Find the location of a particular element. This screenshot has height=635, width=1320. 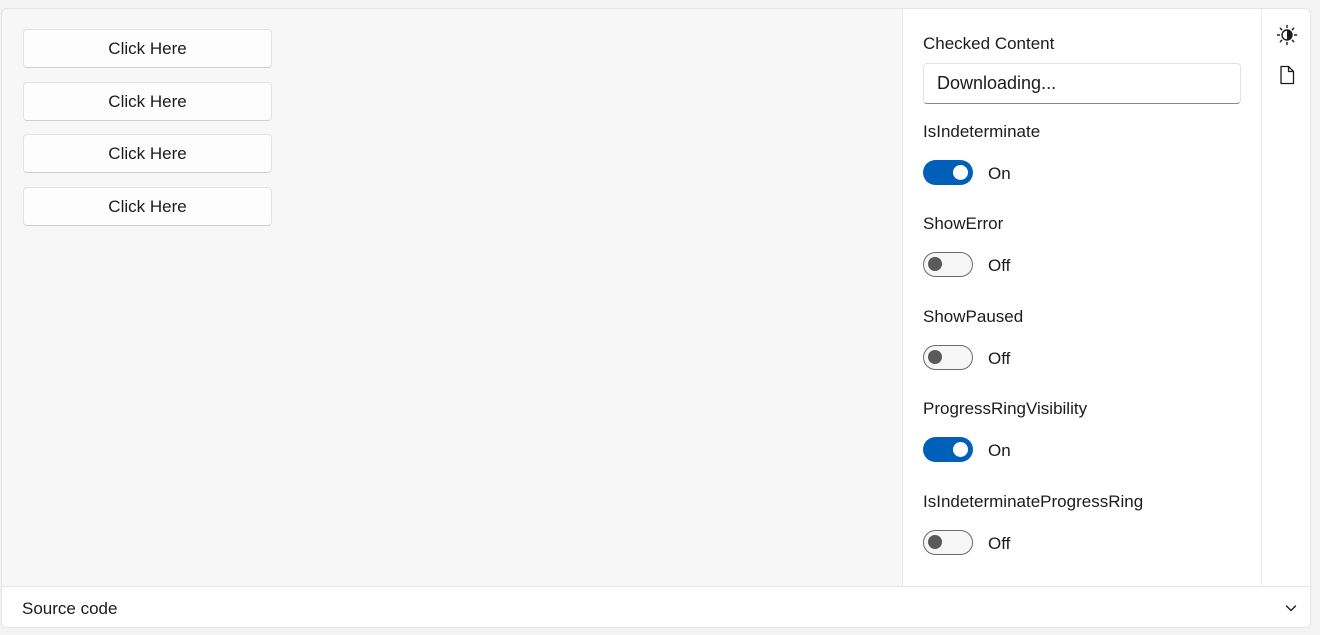

showerror-state: Off is located at coordinates (999, 265).